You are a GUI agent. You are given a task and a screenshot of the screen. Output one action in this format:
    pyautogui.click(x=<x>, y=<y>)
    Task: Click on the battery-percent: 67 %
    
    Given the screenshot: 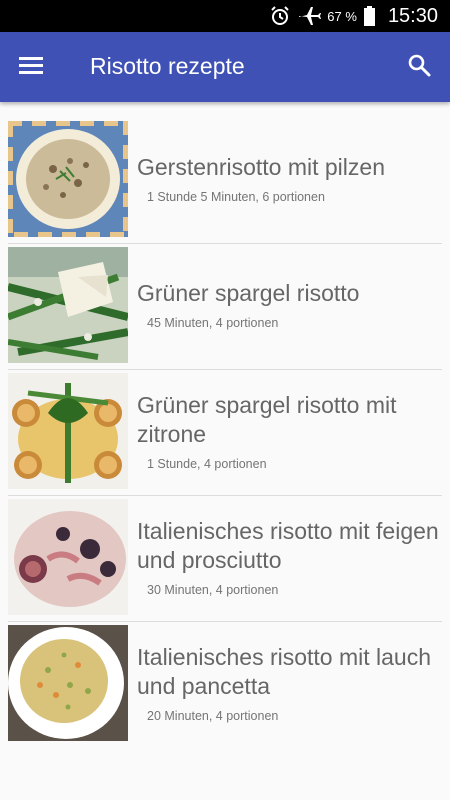 What is the action you would take?
    pyautogui.click(x=342, y=16)
    